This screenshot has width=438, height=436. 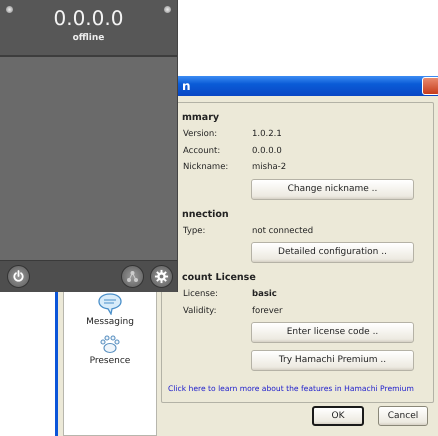 I want to click on section-heading: count License, so click(x=219, y=278).